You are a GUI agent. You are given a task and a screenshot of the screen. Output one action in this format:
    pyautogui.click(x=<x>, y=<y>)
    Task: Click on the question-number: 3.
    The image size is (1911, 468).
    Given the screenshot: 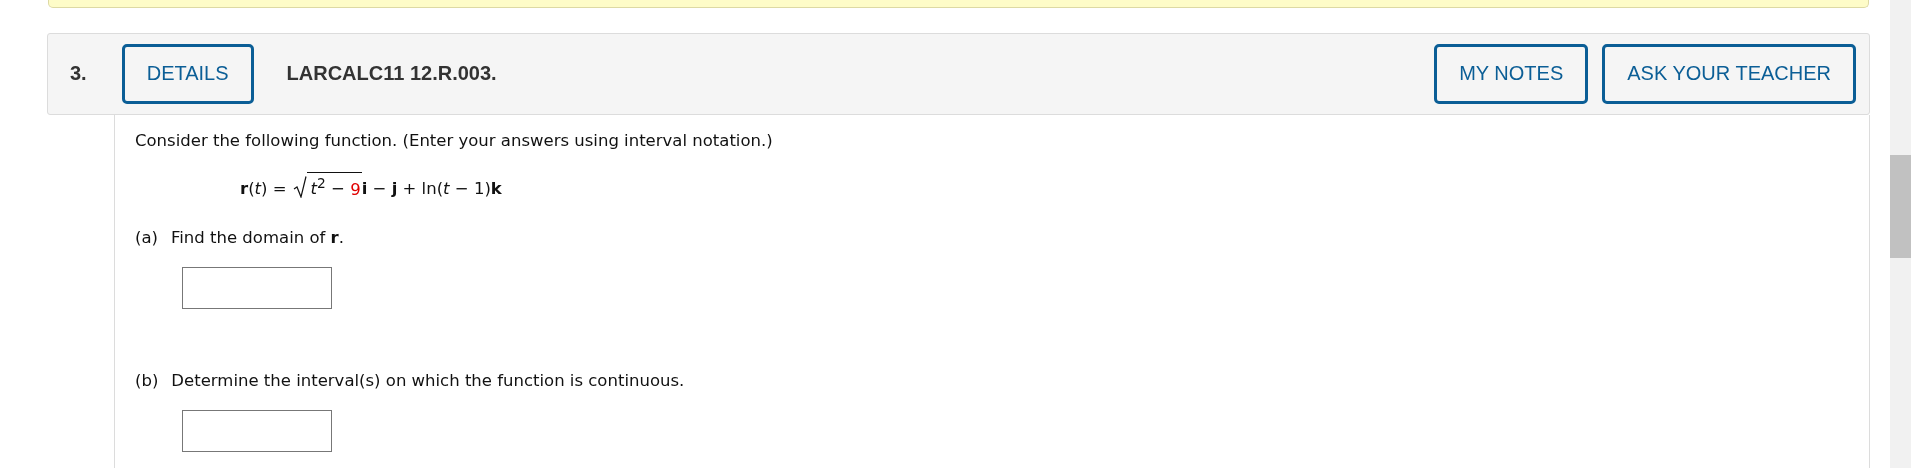 What is the action you would take?
    pyautogui.click(x=78, y=74)
    